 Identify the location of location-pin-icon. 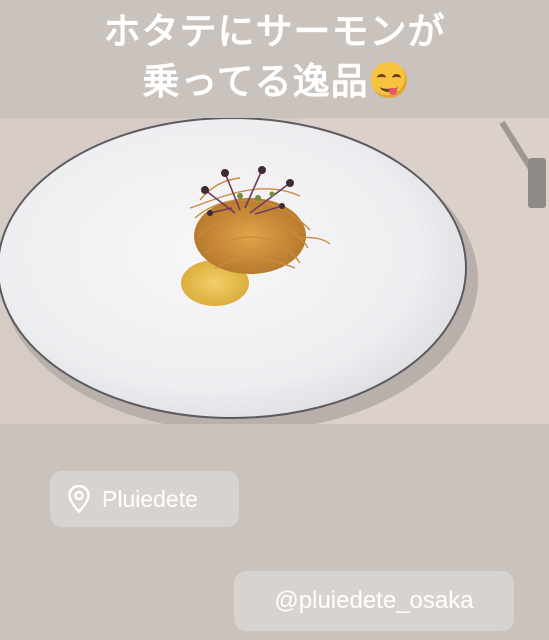
(79, 499).